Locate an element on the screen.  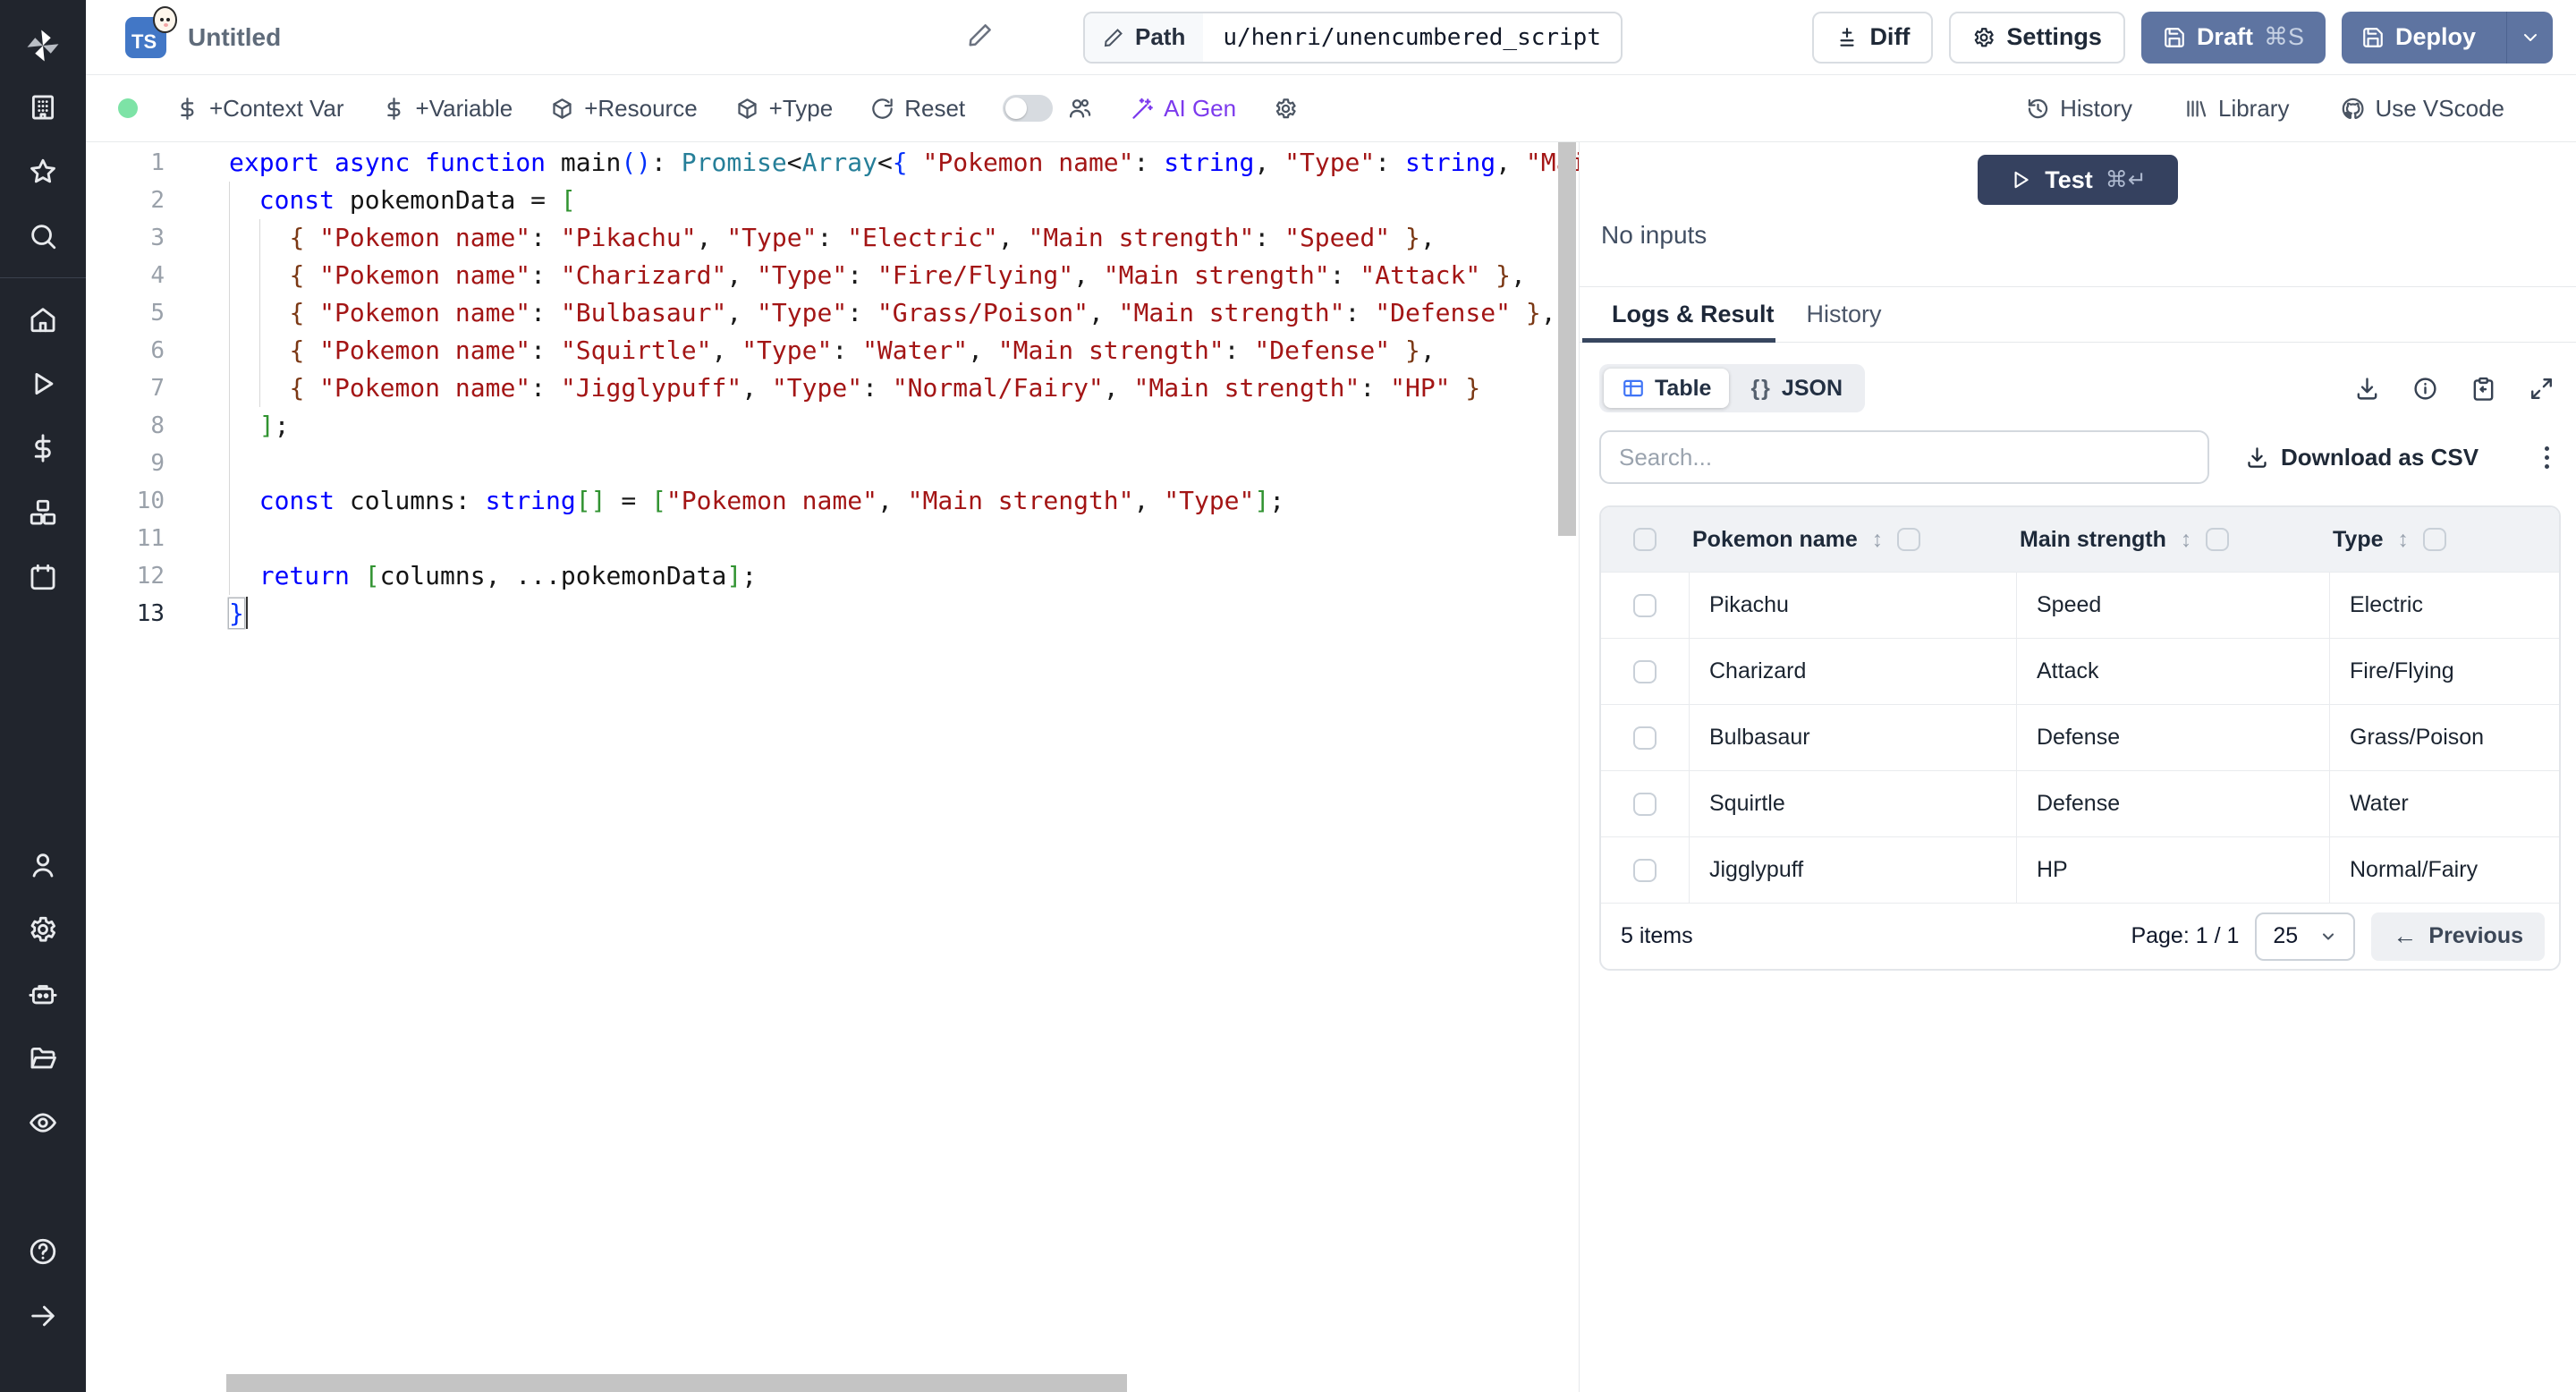
code-line: 8 ]; is located at coordinates (832, 426).